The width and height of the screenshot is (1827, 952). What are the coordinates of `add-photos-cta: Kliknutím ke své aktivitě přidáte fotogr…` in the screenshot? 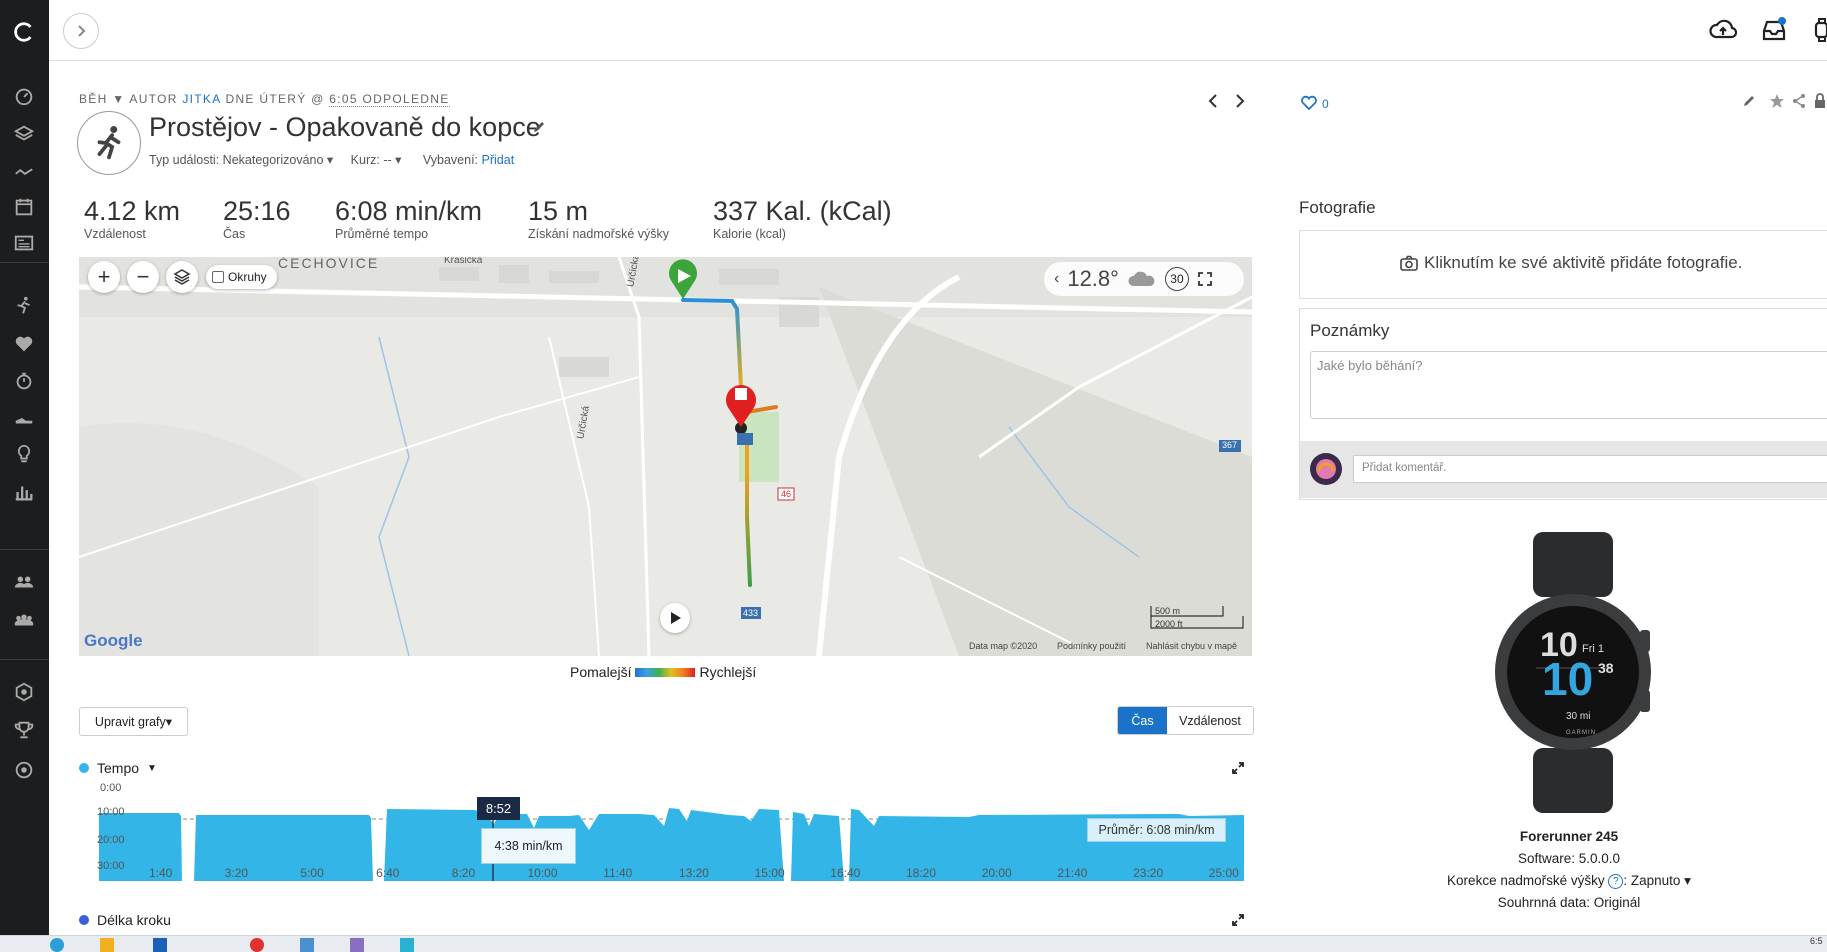 It's located at (1571, 263).